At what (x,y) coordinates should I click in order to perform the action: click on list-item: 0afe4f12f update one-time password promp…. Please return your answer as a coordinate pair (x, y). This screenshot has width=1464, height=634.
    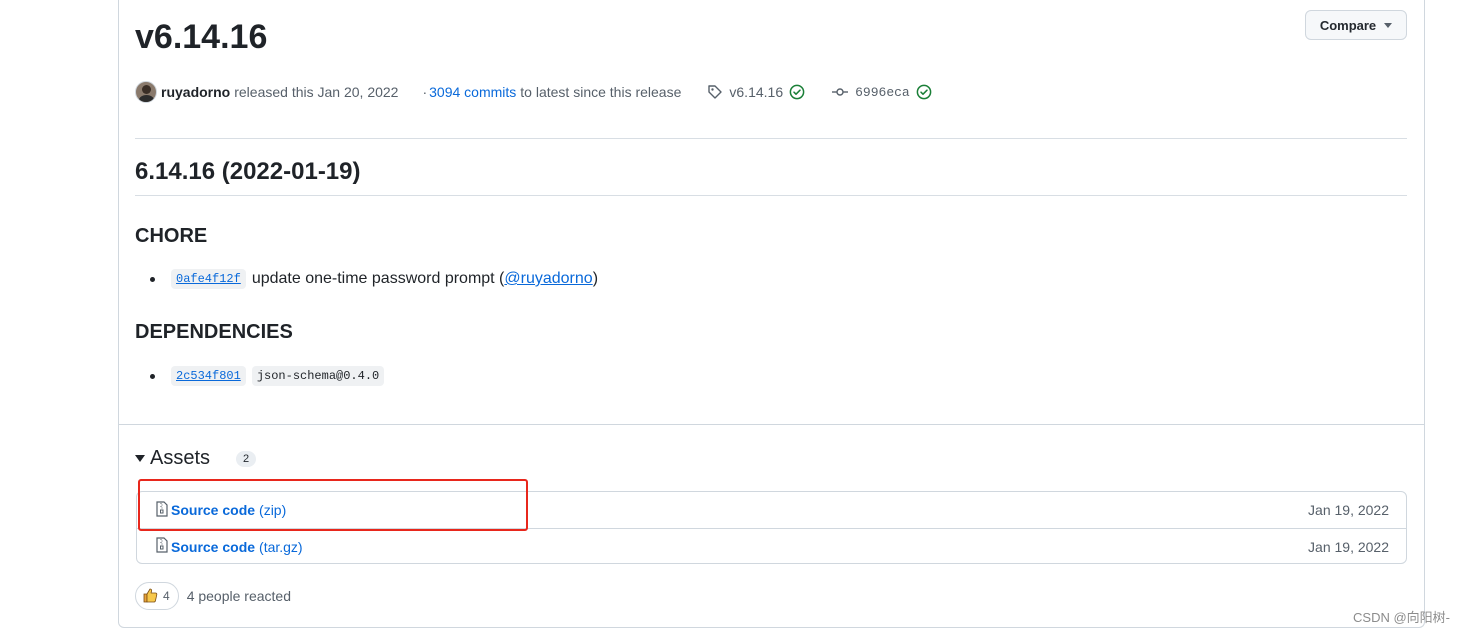
    Looking at the image, I should click on (374, 279).